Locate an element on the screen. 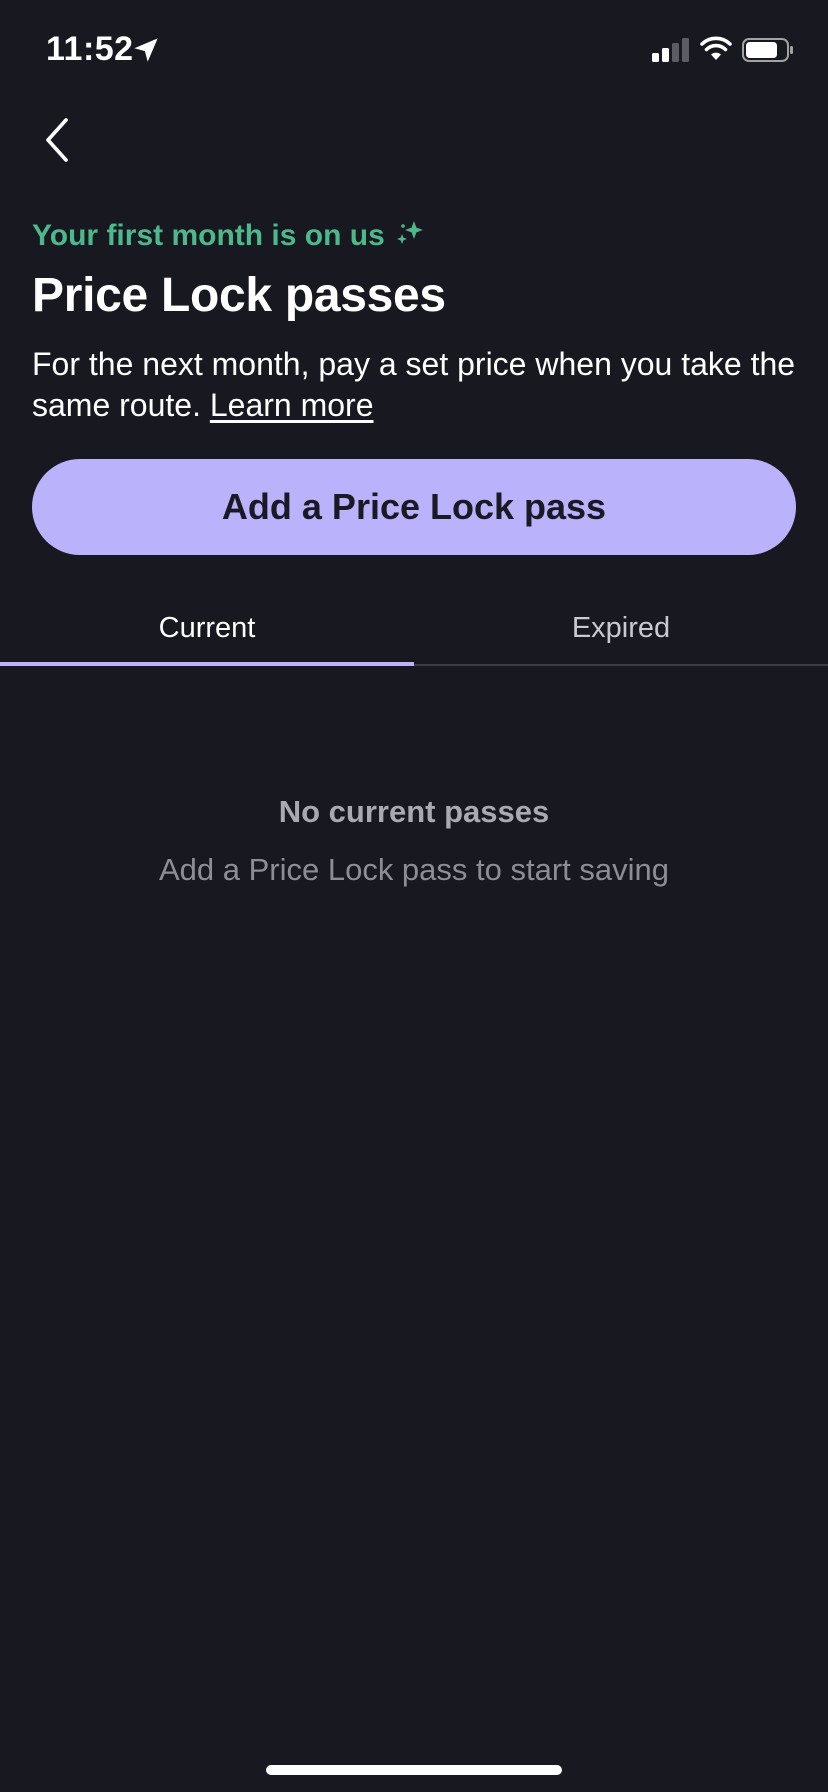 This screenshot has width=828, height=1792. sparkle-icon is located at coordinates (409, 232).